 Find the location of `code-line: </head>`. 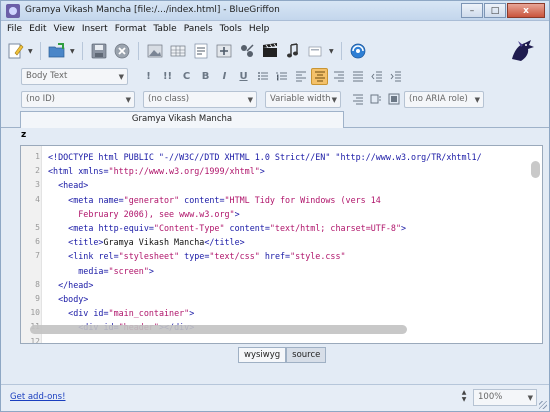

code-line: </head> is located at coordinates (70, 285).